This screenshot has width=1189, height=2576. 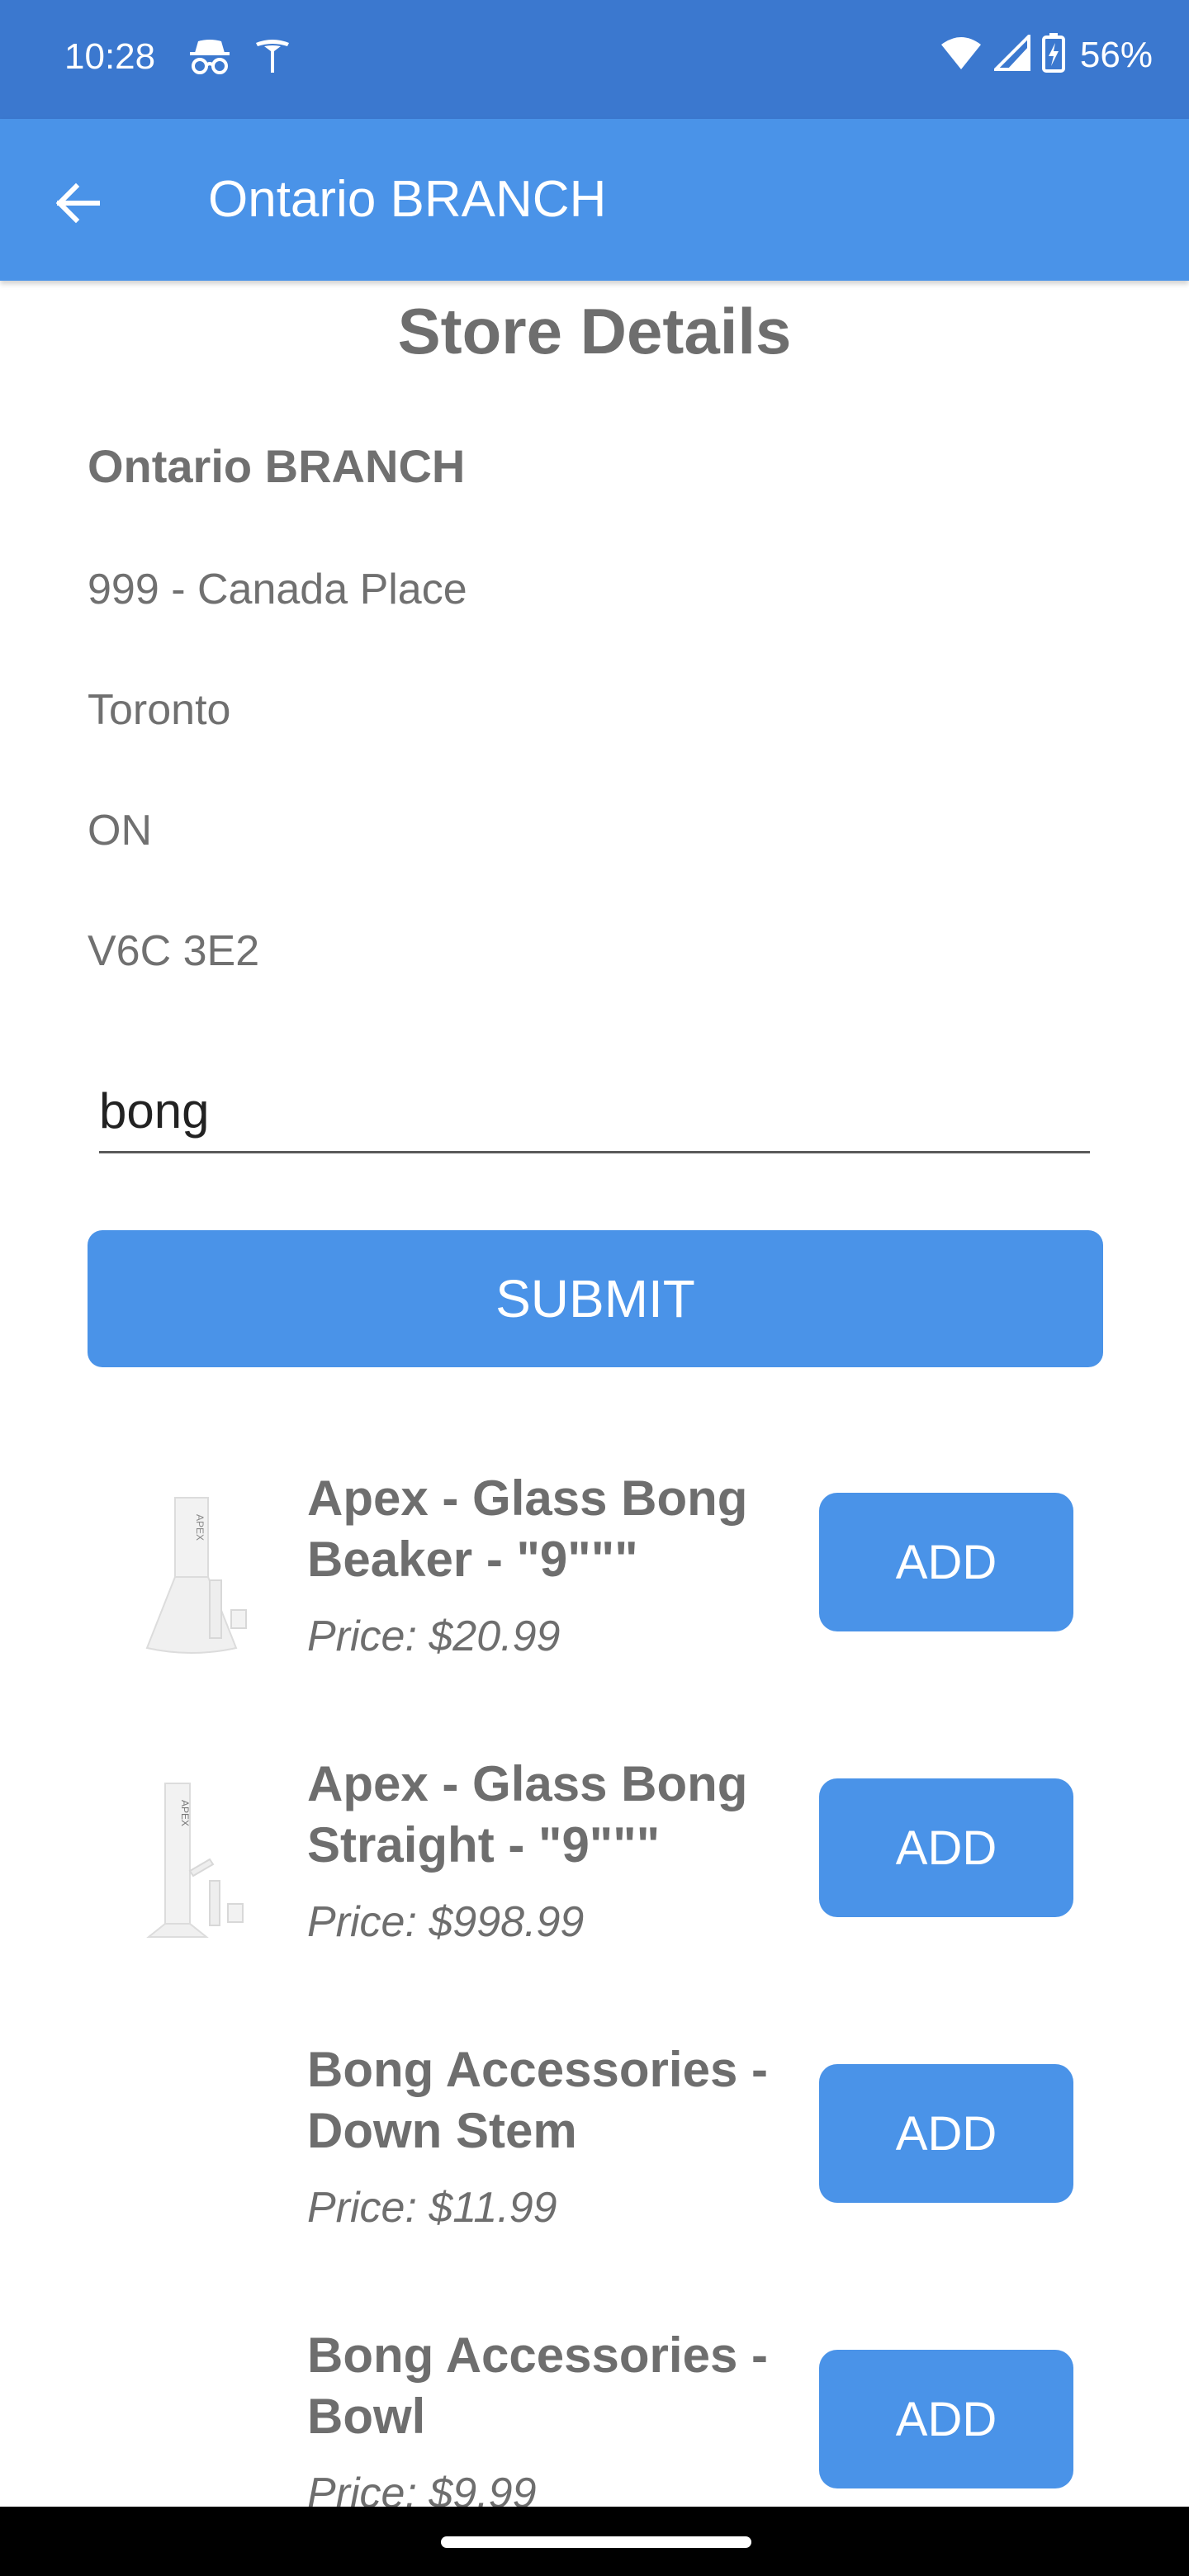 I want to click on product-name: Apex - Glass Bong Beaker - "9""", so click(x=527, y=1528).